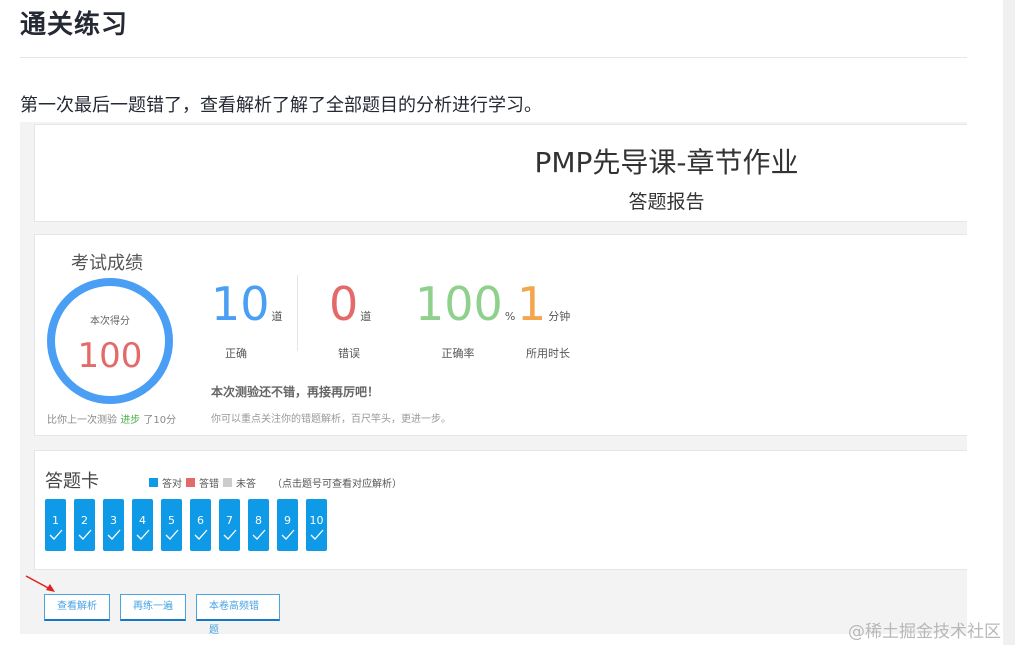 Image resolution: width=1015 pixels, height=645 pixels. Describe the element at coordinates (240, 304) in the screenshot. I see `stat-correct-value: 10` at that location.